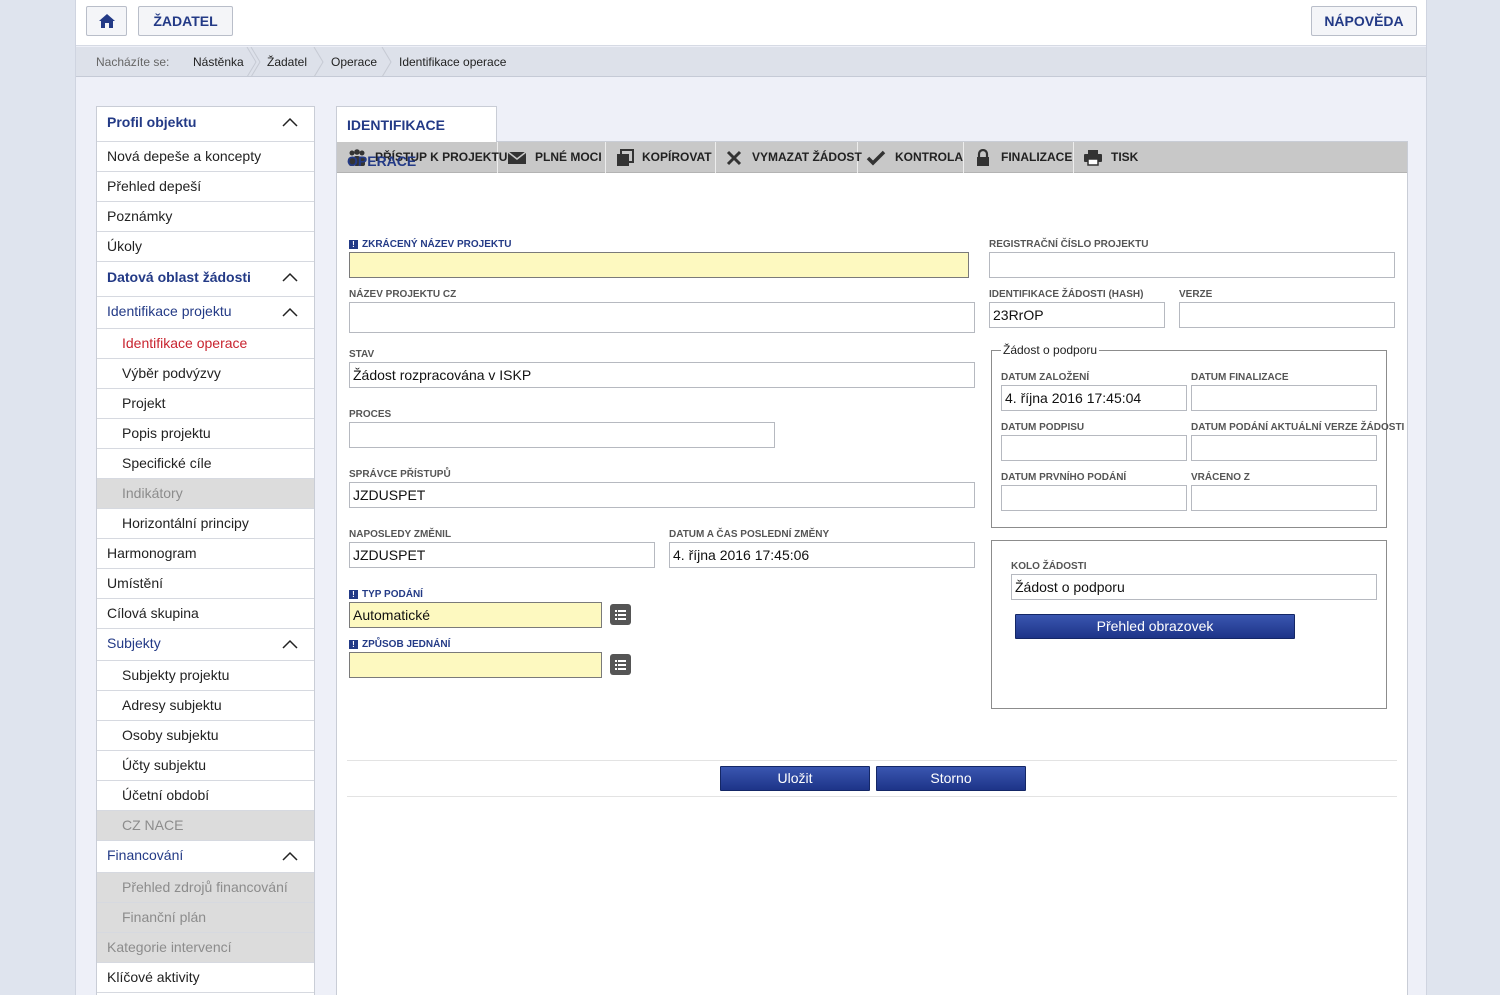 The image size is (1500, 995). What do you see at coordinates (205, 888) in the screenshot?
I see `sidebar-item-prehled-zdroju-financovani: Přehled zdrojů financování` at bounding box center [205, 888].